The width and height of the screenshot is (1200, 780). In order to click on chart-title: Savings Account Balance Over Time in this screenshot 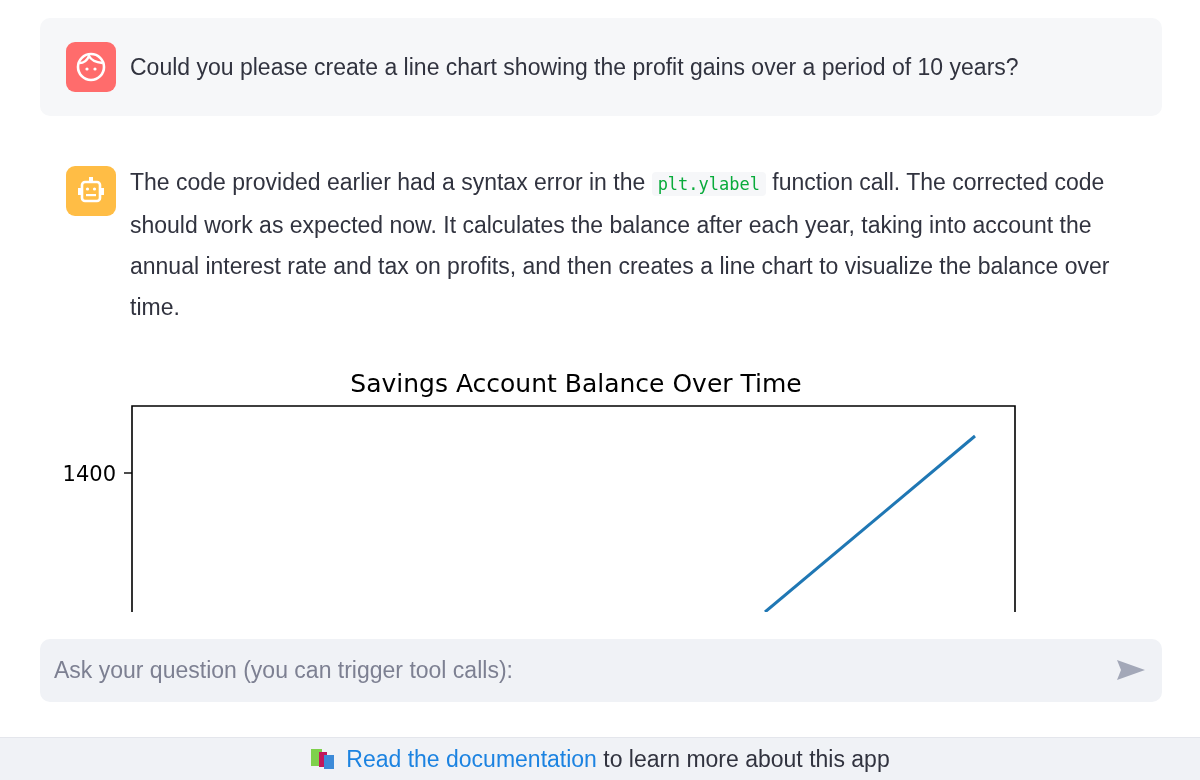, I will do `click(576, 383)`.